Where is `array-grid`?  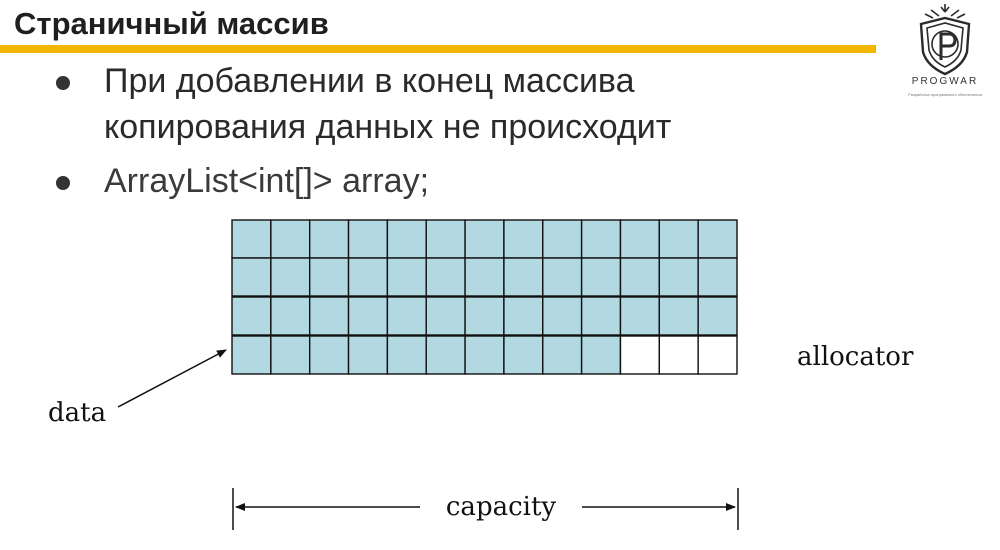
array-grid is located at coordinates (484, 297).